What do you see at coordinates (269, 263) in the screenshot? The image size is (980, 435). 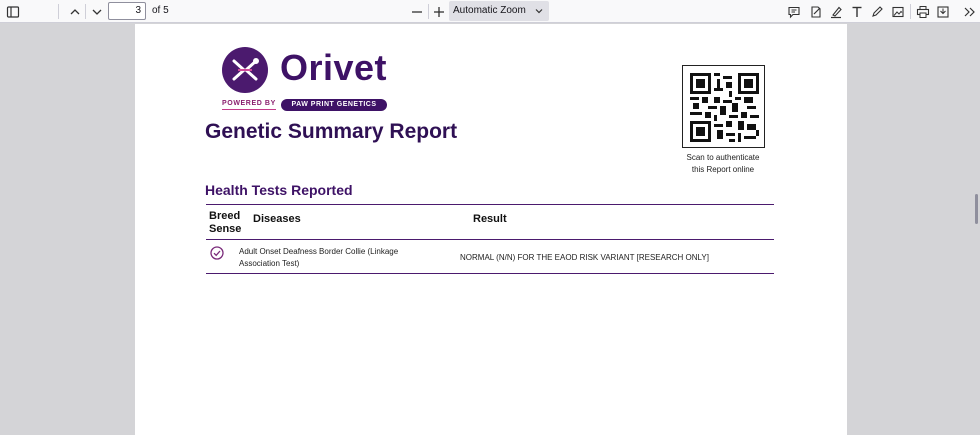 I see `disease-line: Association Test)` at bounding box center [269, 263].